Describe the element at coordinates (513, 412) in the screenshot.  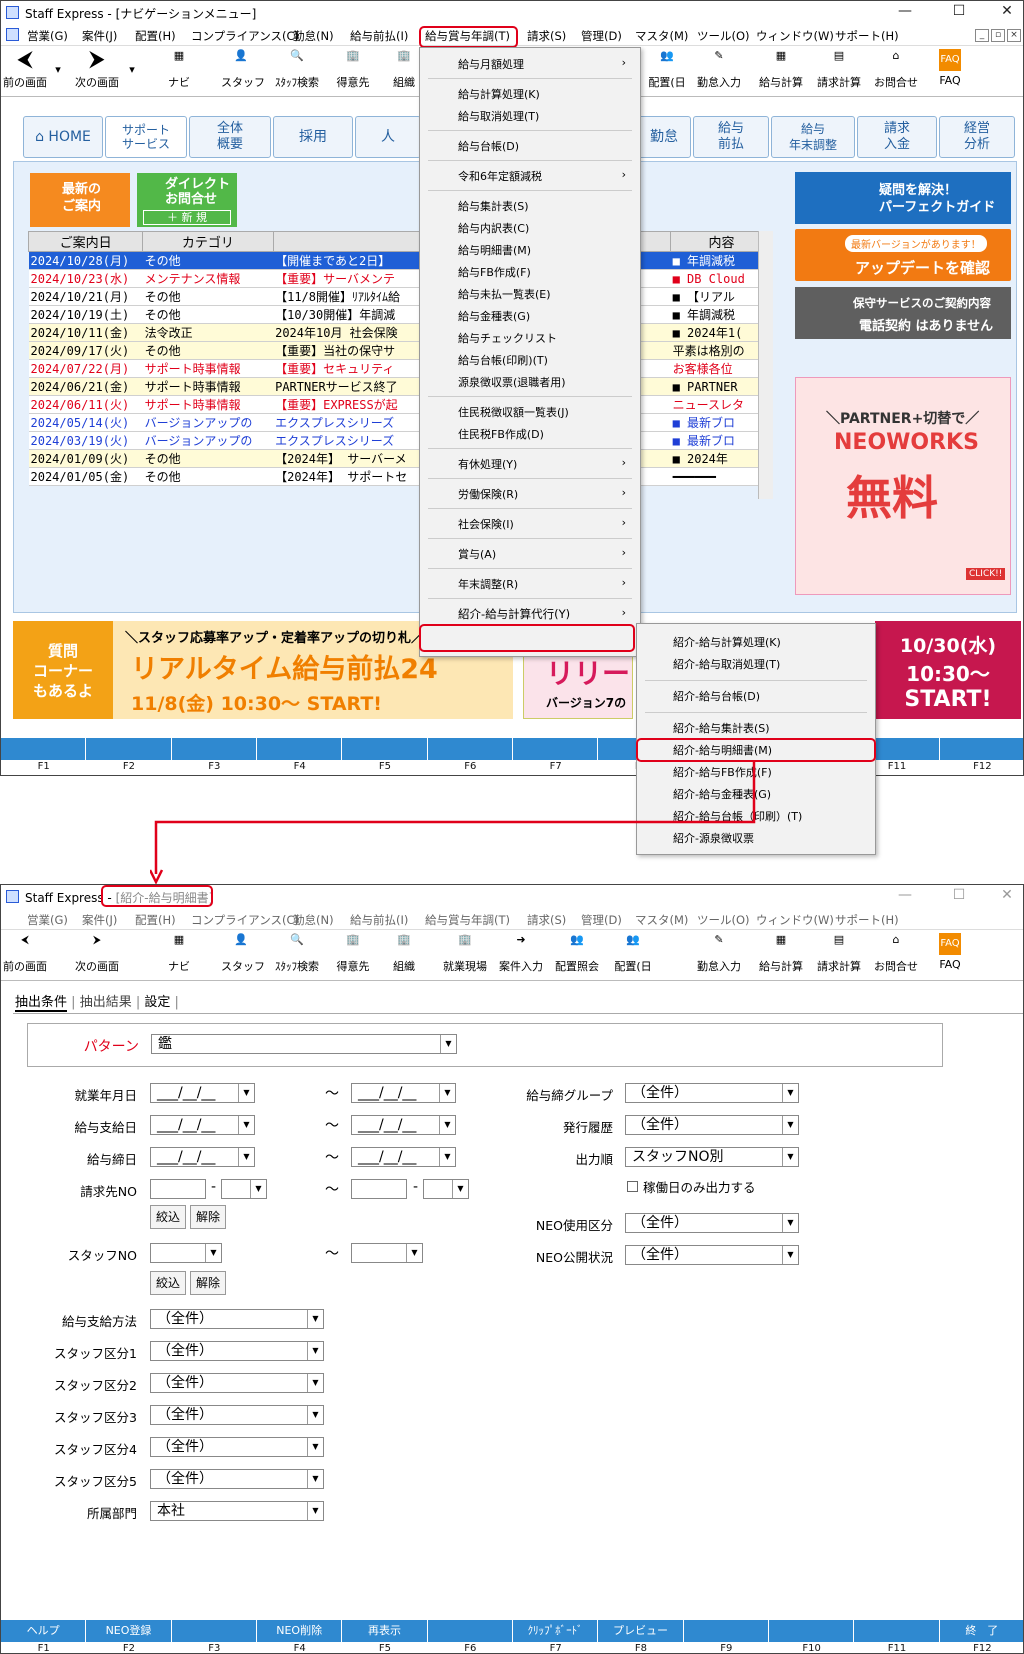
I see `dropdown-item: 住民税徴収額一覧表(J)` at that location.